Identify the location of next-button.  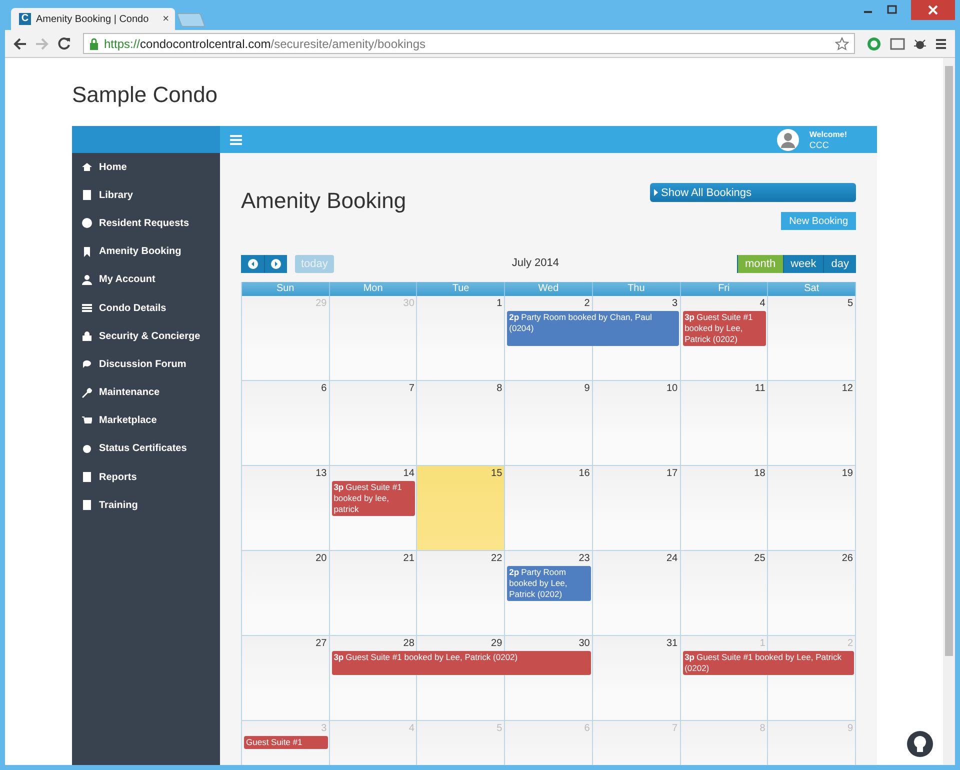
(275, 264).